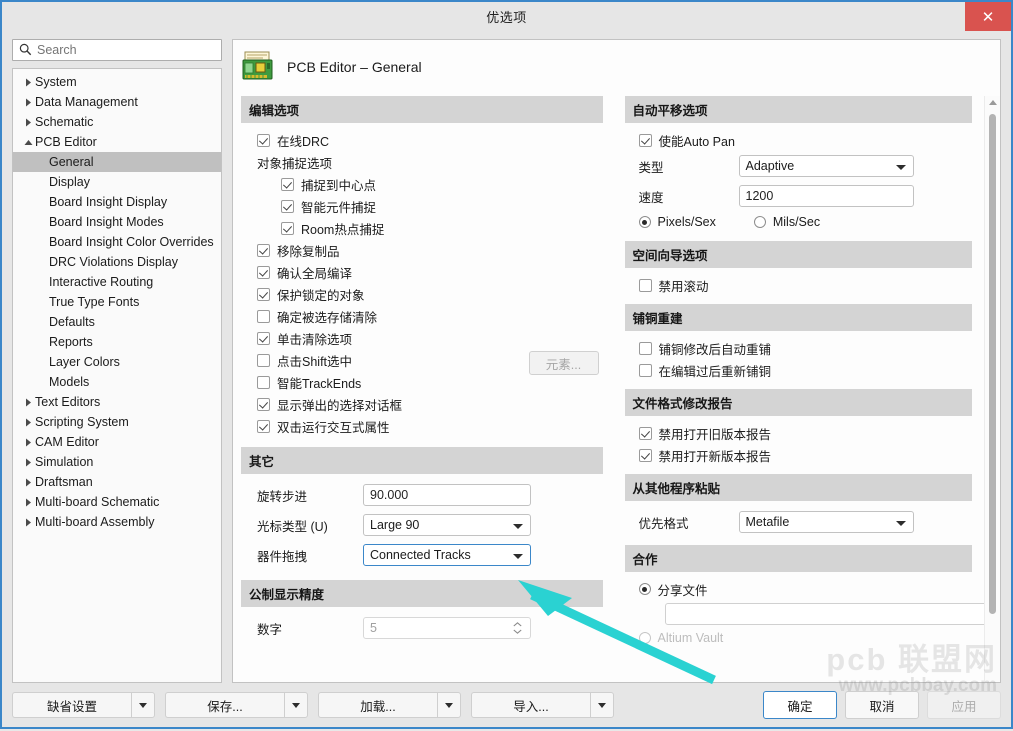 The width and height of the screenshot is (1013, 731). What do you see at coordinates (117, 442) in the screenshot?
I see `sidebar-item-cam-editor: CAM Editor` at bounding box center [117, 442].